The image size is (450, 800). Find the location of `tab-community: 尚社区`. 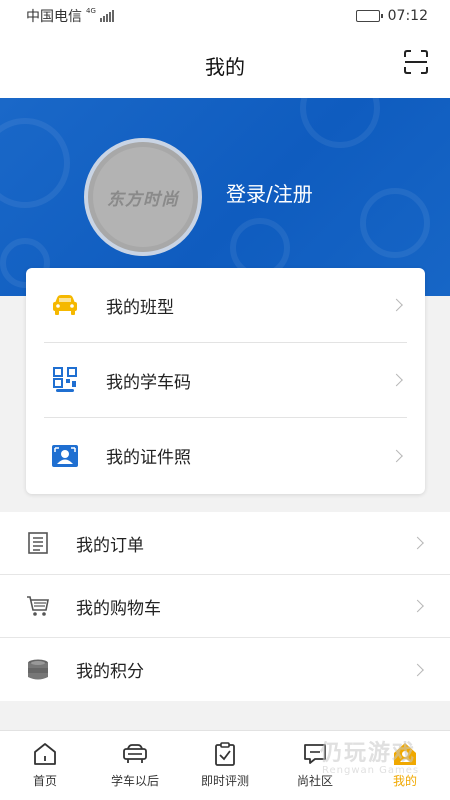

tab-community: 尚社区 is located at coordinates (315, 765).